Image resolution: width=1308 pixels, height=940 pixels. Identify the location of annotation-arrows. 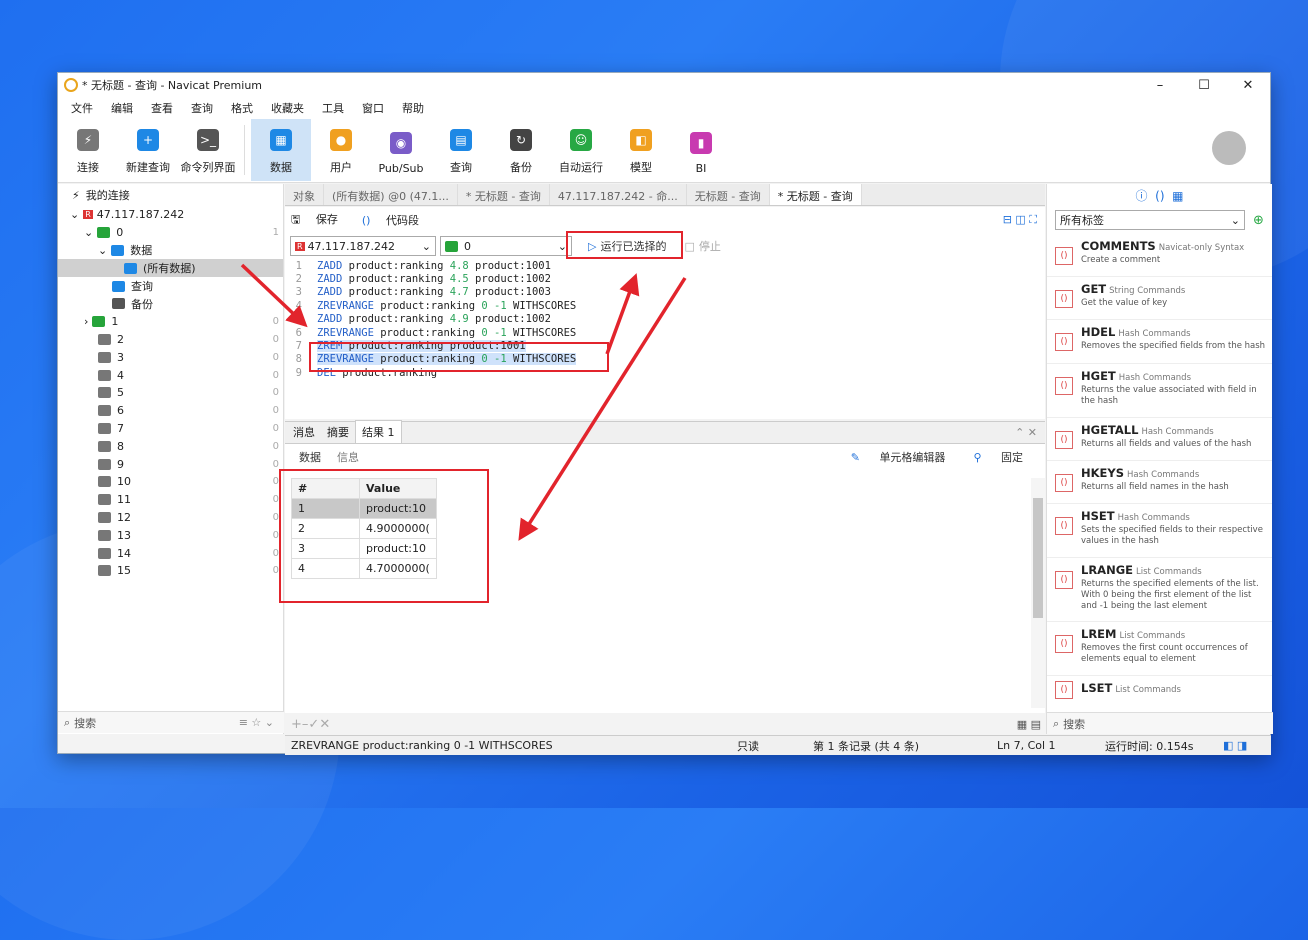
(463, 402).